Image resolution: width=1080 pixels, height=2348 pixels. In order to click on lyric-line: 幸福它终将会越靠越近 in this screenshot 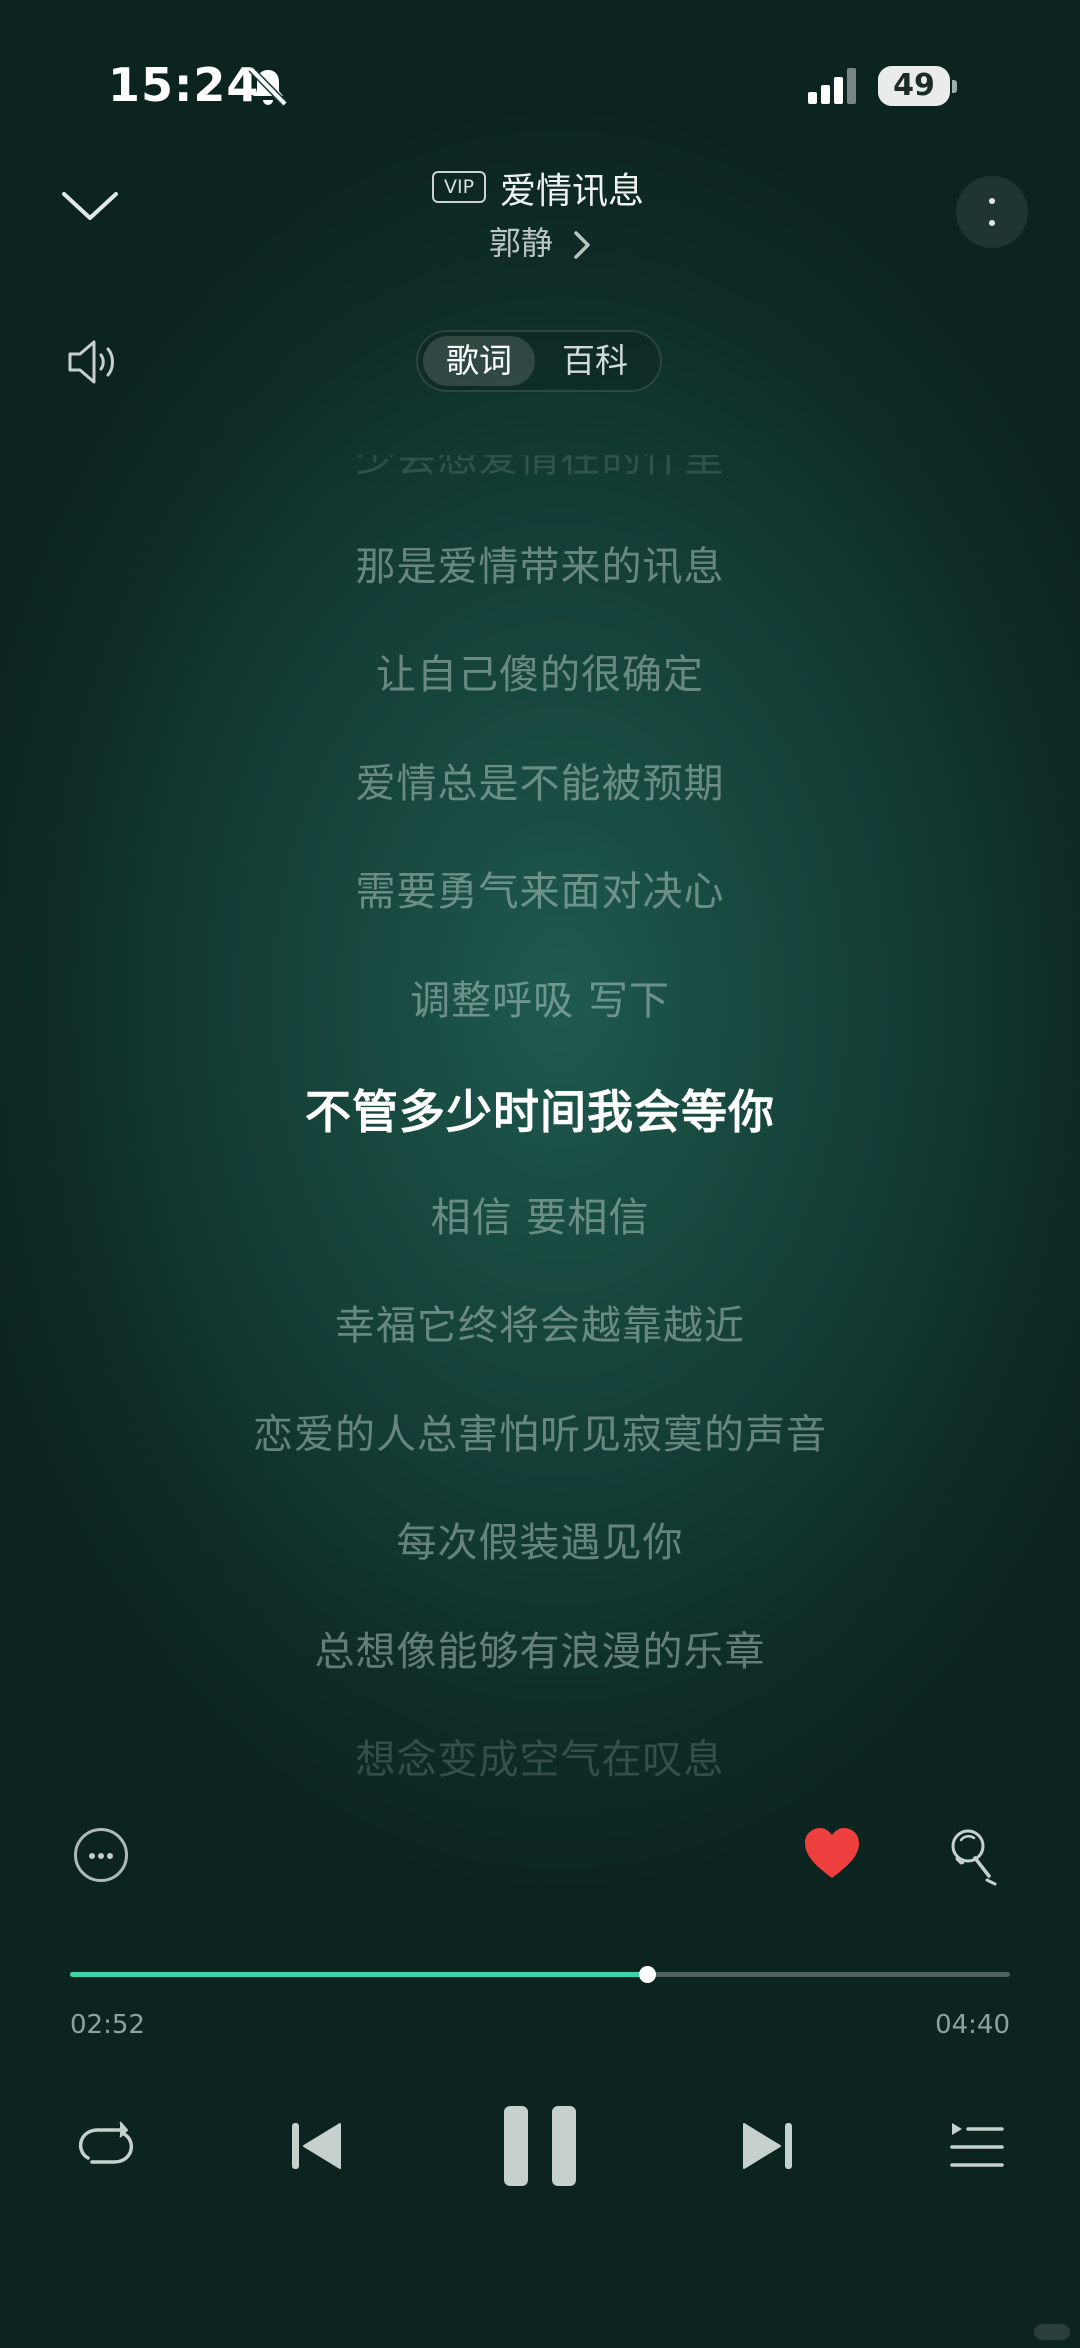, I will do `click(540, 1322)`.